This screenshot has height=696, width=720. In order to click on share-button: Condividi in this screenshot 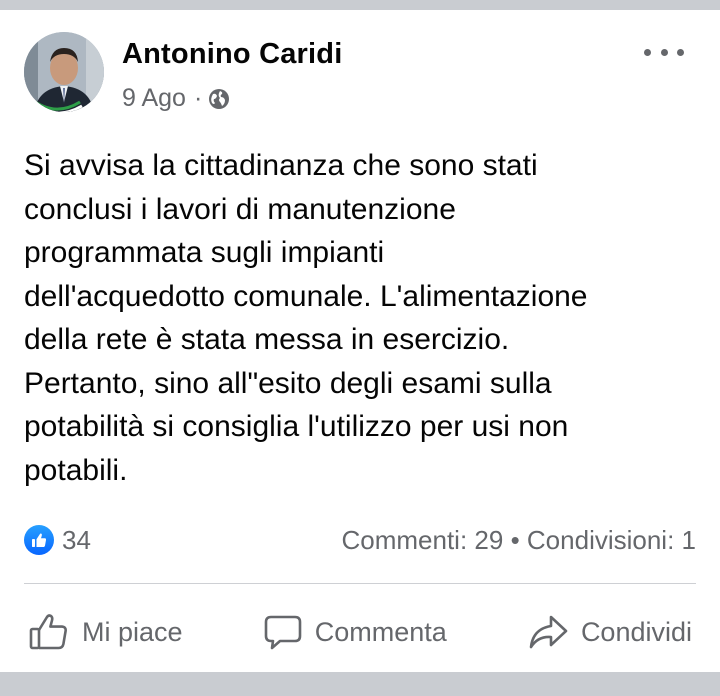, I will do `click(609, 632)`.